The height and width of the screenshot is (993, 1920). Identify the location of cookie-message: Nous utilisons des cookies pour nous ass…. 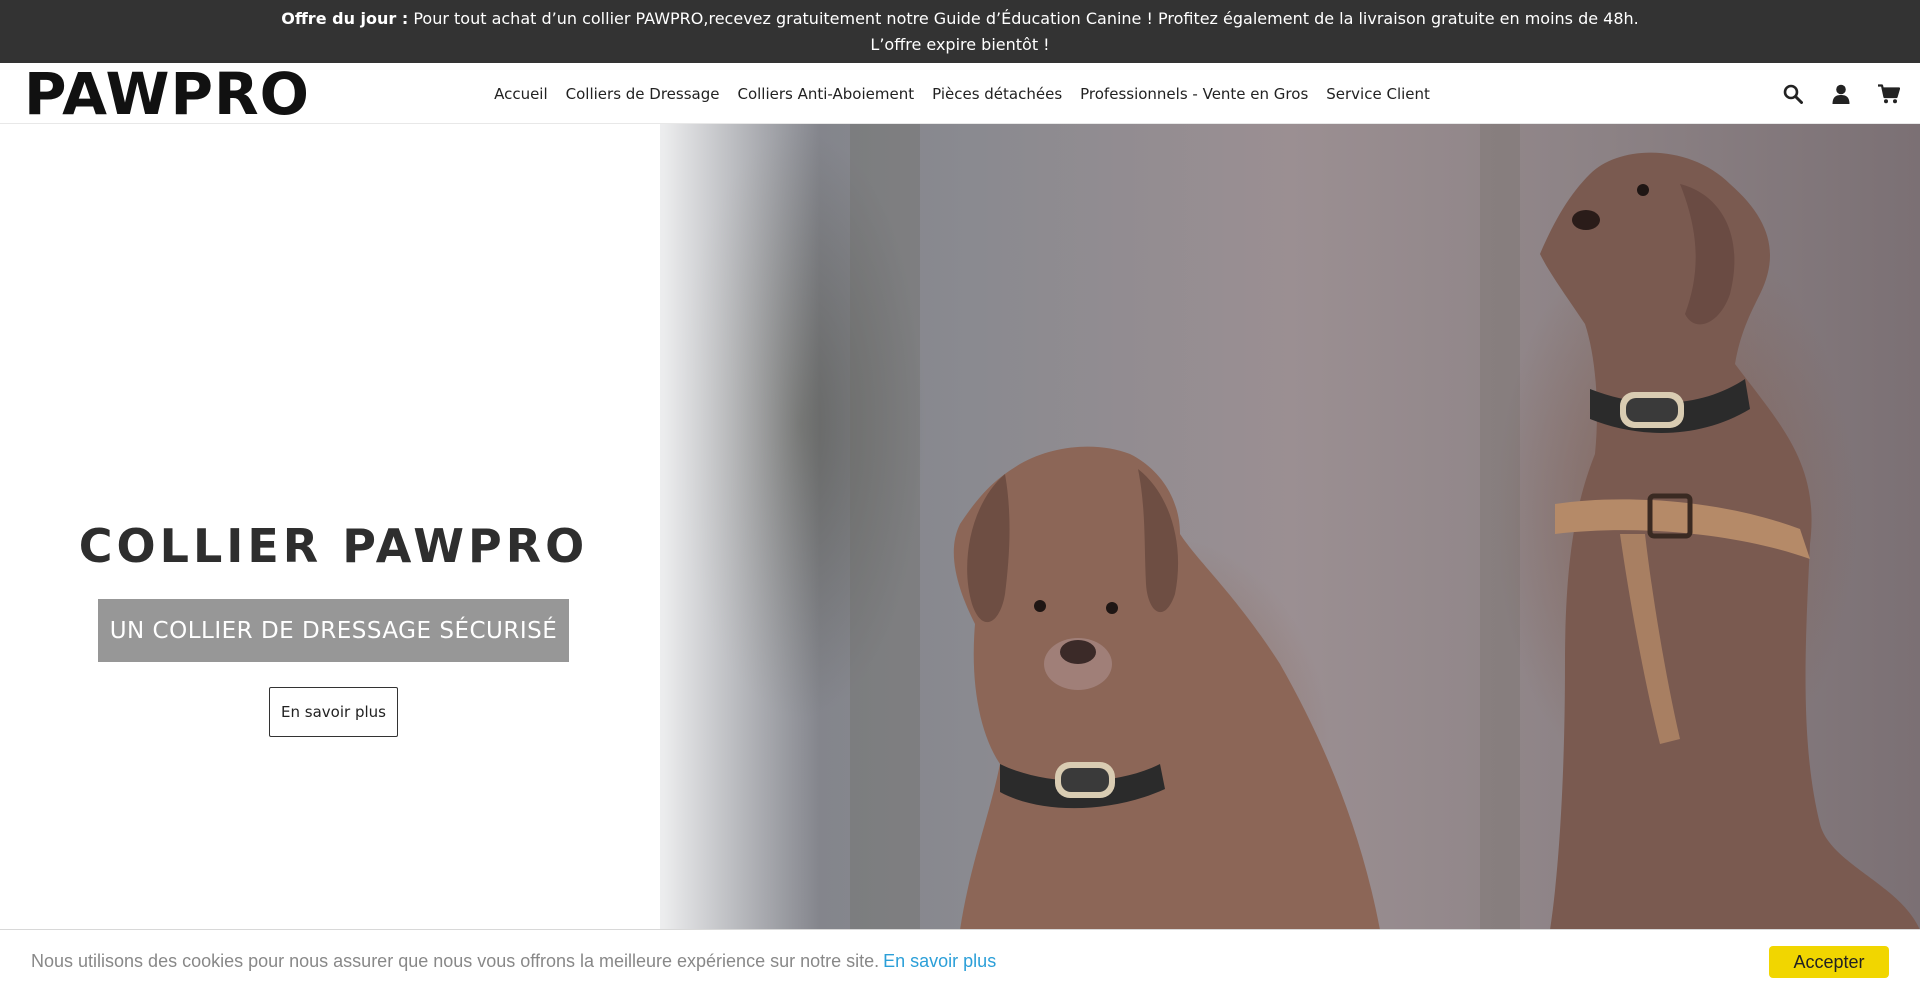
(455, 961).